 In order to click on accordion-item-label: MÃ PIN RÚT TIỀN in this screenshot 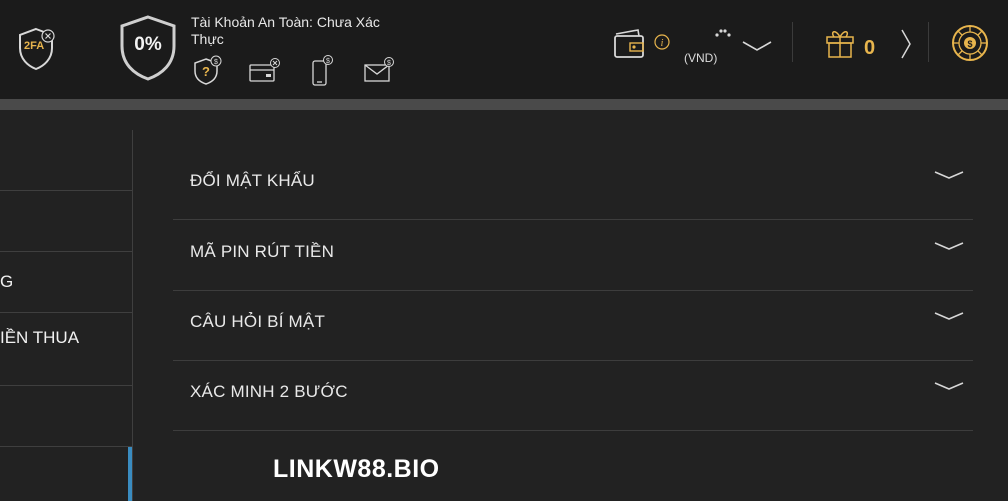, I will do `click(262, 251)`.